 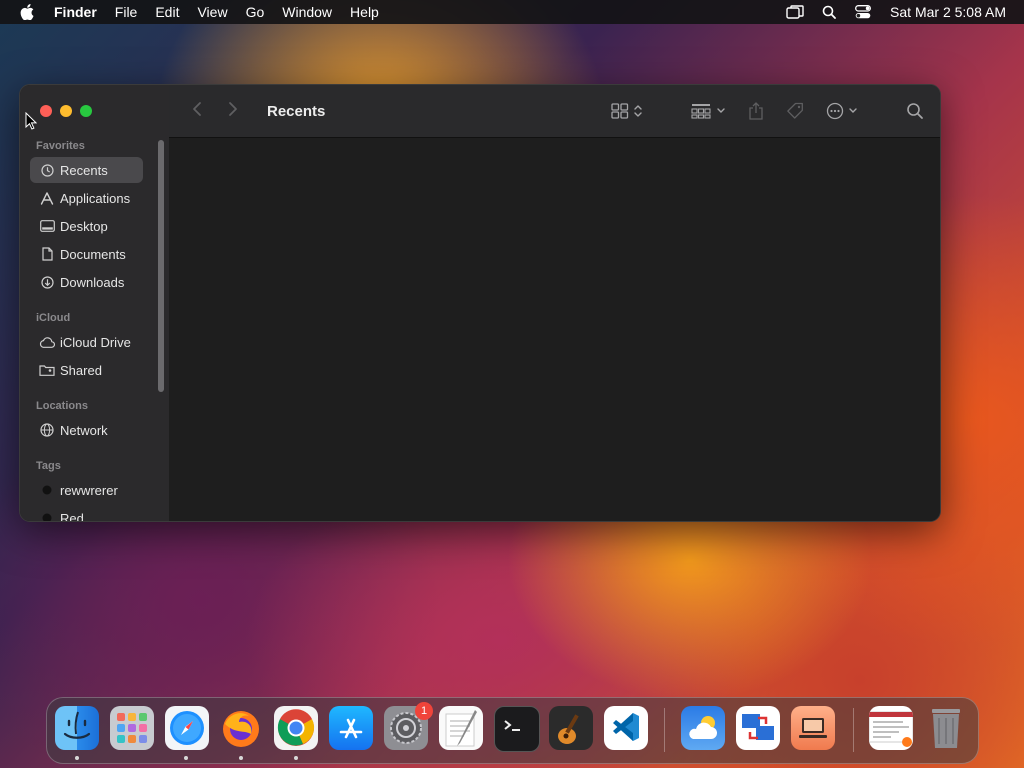 I want to click on sidebar-item-desktop: Desktop, so click(x=86, y=226).